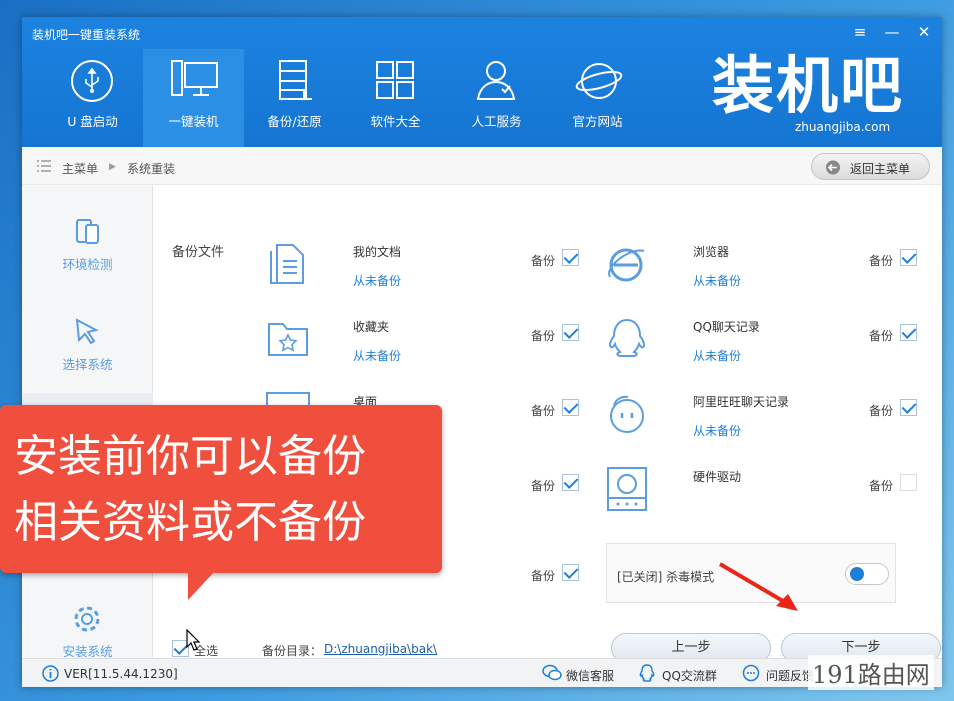  I want to click on return-icon, so click(833, 167).